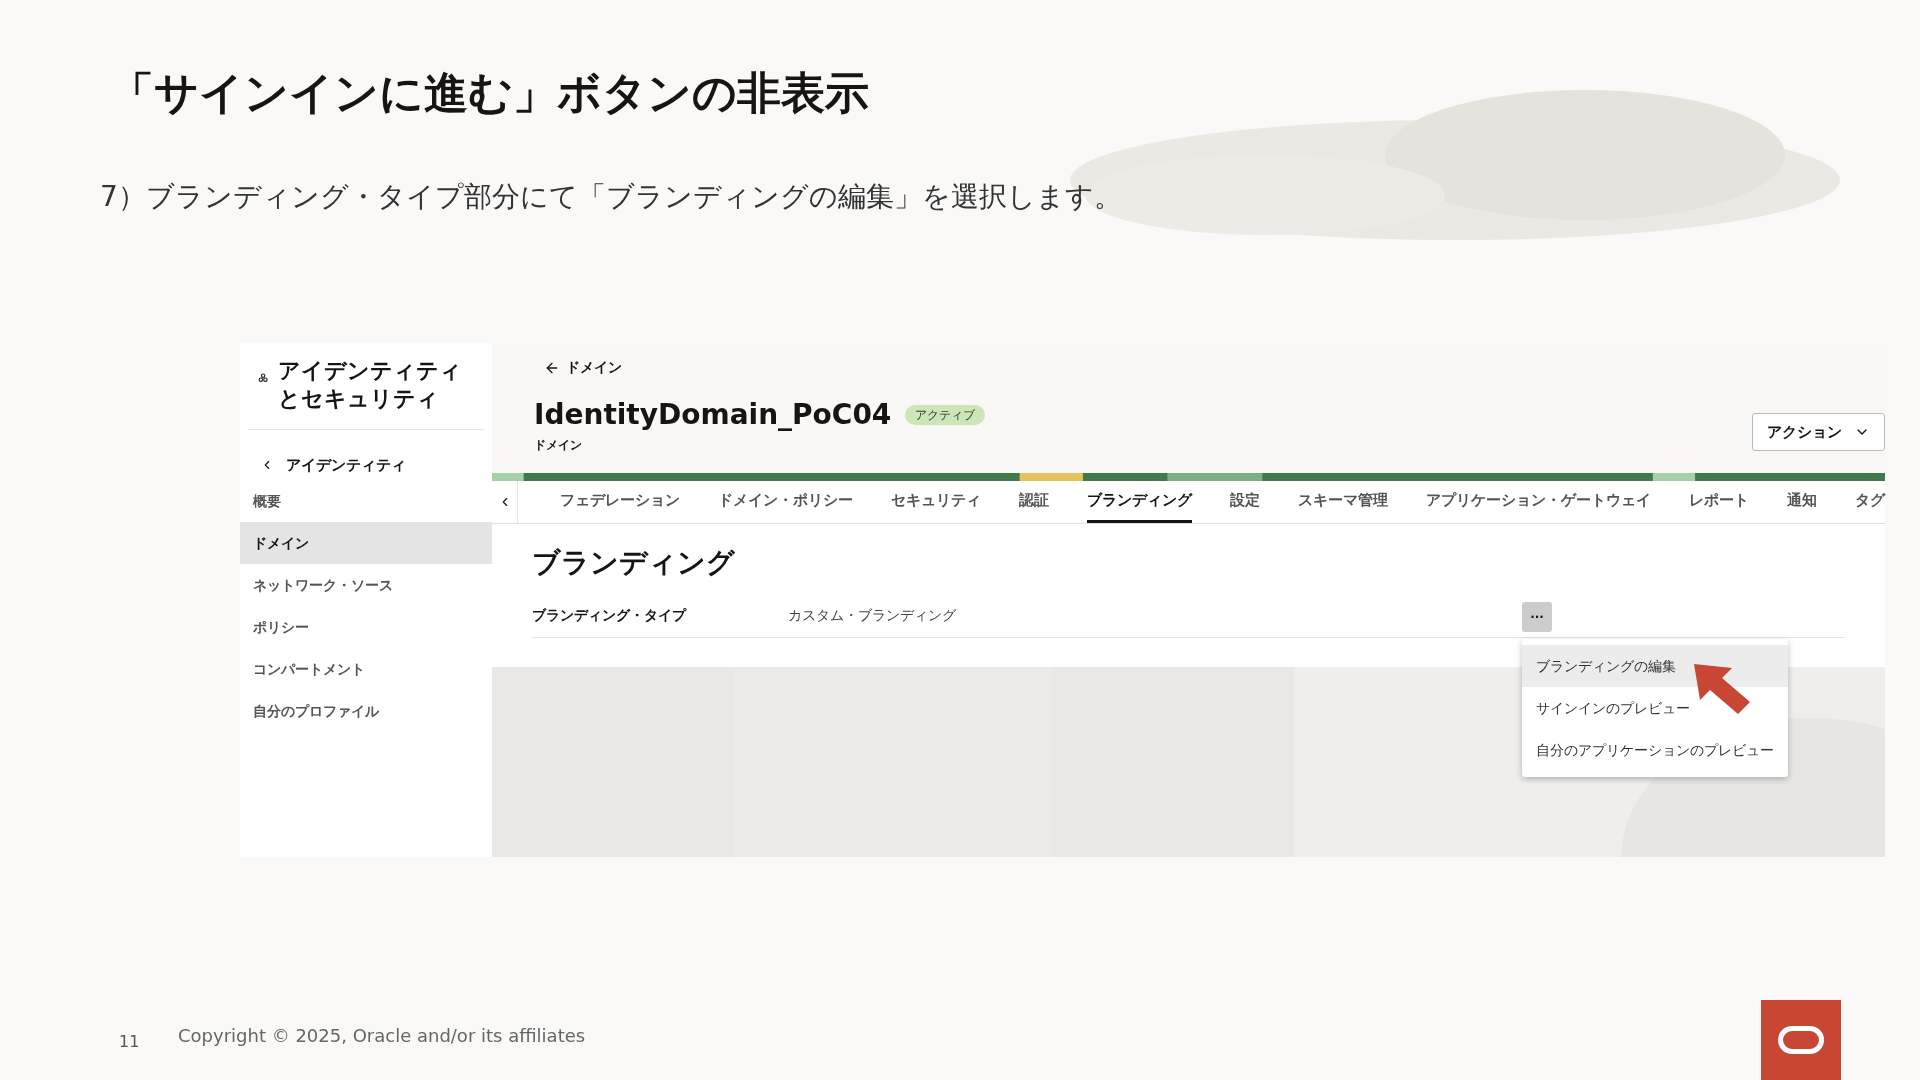  What do you see at coordinates (785, 502) in the screenshot?
I see `tab: ドメイン・ポリシー` at bounding box center [785, 502].